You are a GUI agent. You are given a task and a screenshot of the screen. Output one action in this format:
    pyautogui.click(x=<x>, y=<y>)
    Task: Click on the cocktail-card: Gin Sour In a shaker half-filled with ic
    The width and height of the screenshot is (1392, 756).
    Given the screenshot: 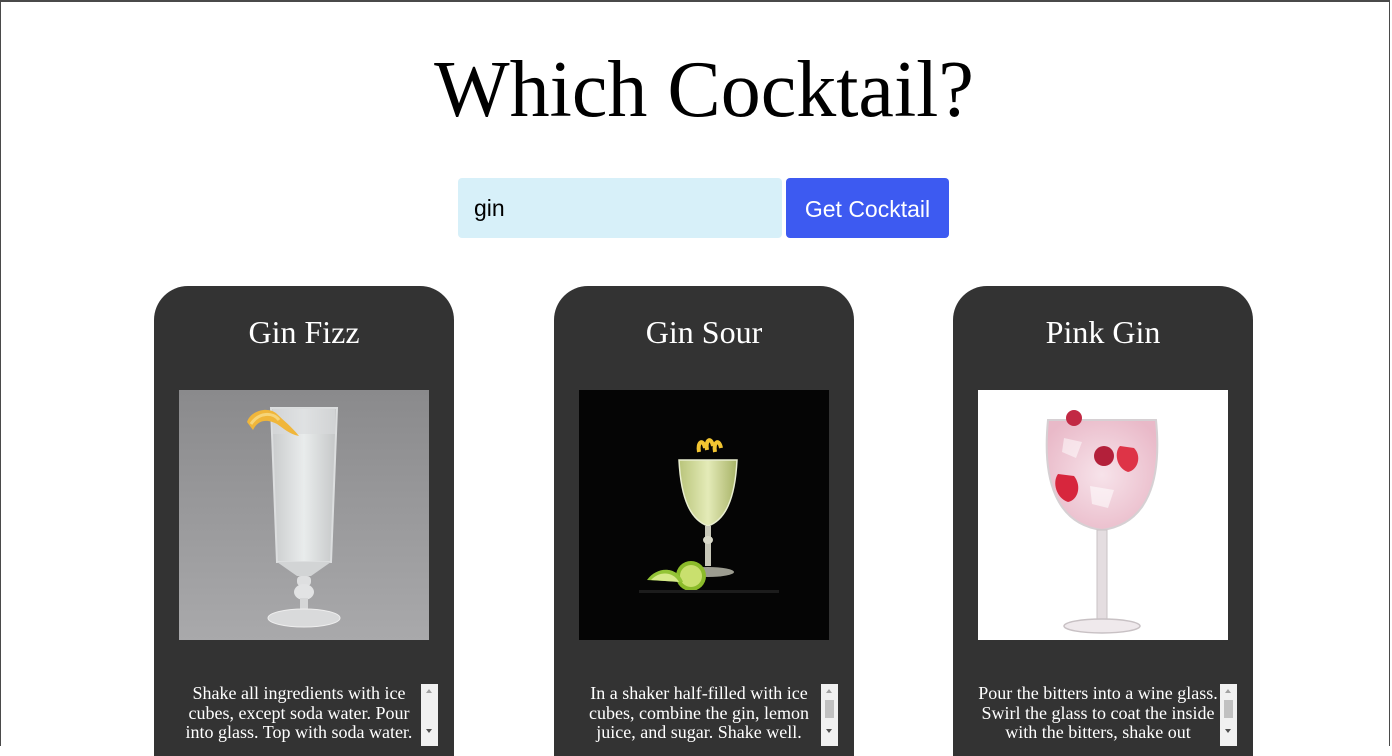 What is the action you would take?
    pyautogui.click(x=704, y=521)
    